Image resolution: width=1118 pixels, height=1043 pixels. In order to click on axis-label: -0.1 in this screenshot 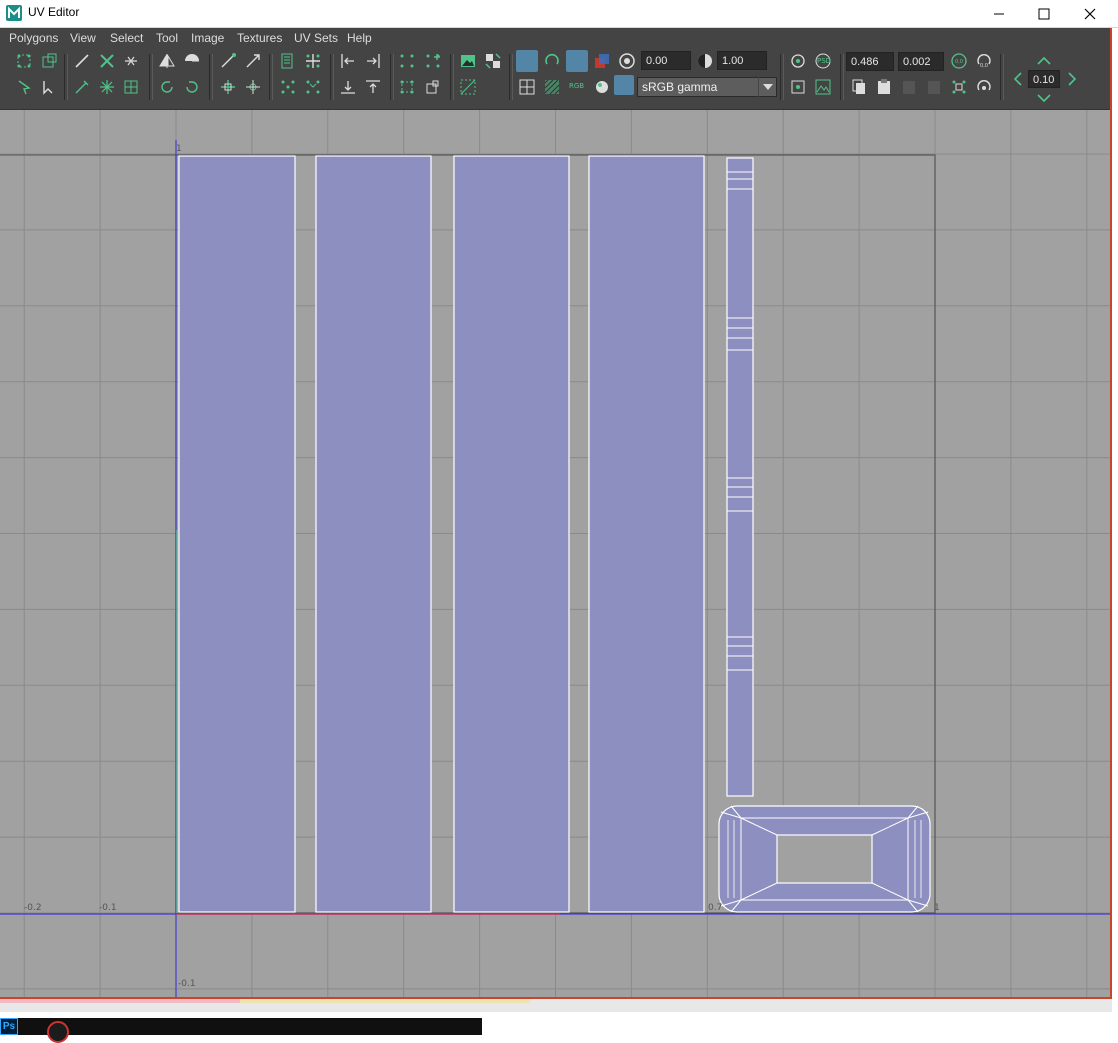, I will do `click(187, 984)`.